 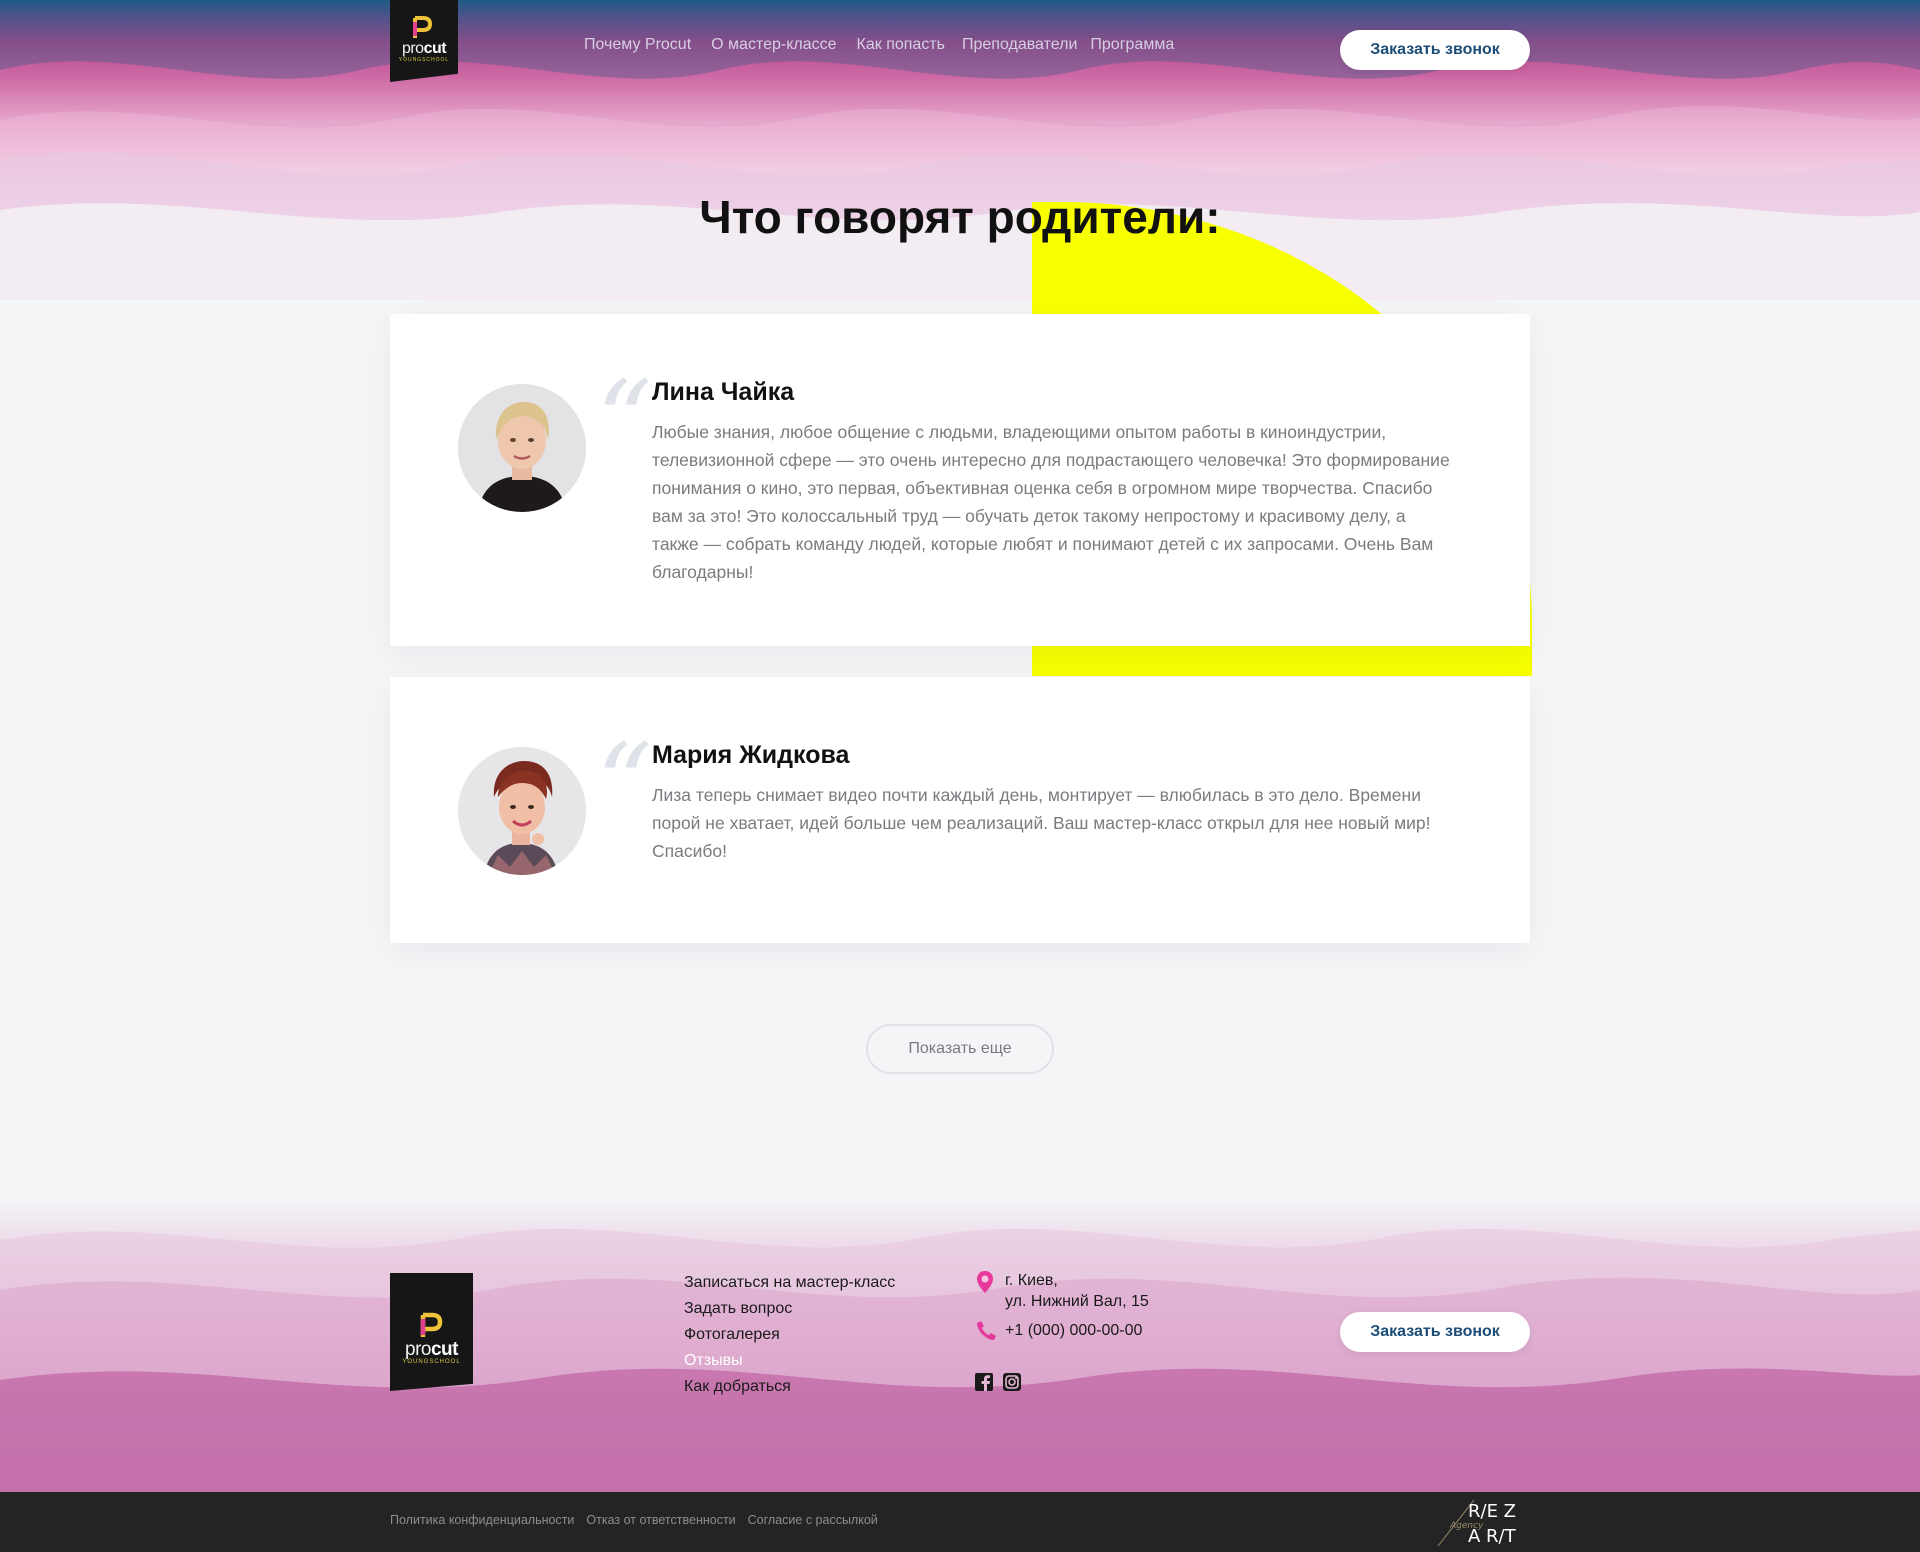 What do you see at coordinates (789, 1361) in the screenshot?
I see `footer-link-reviews: Отзывы` at bounding box center [789, 1361].